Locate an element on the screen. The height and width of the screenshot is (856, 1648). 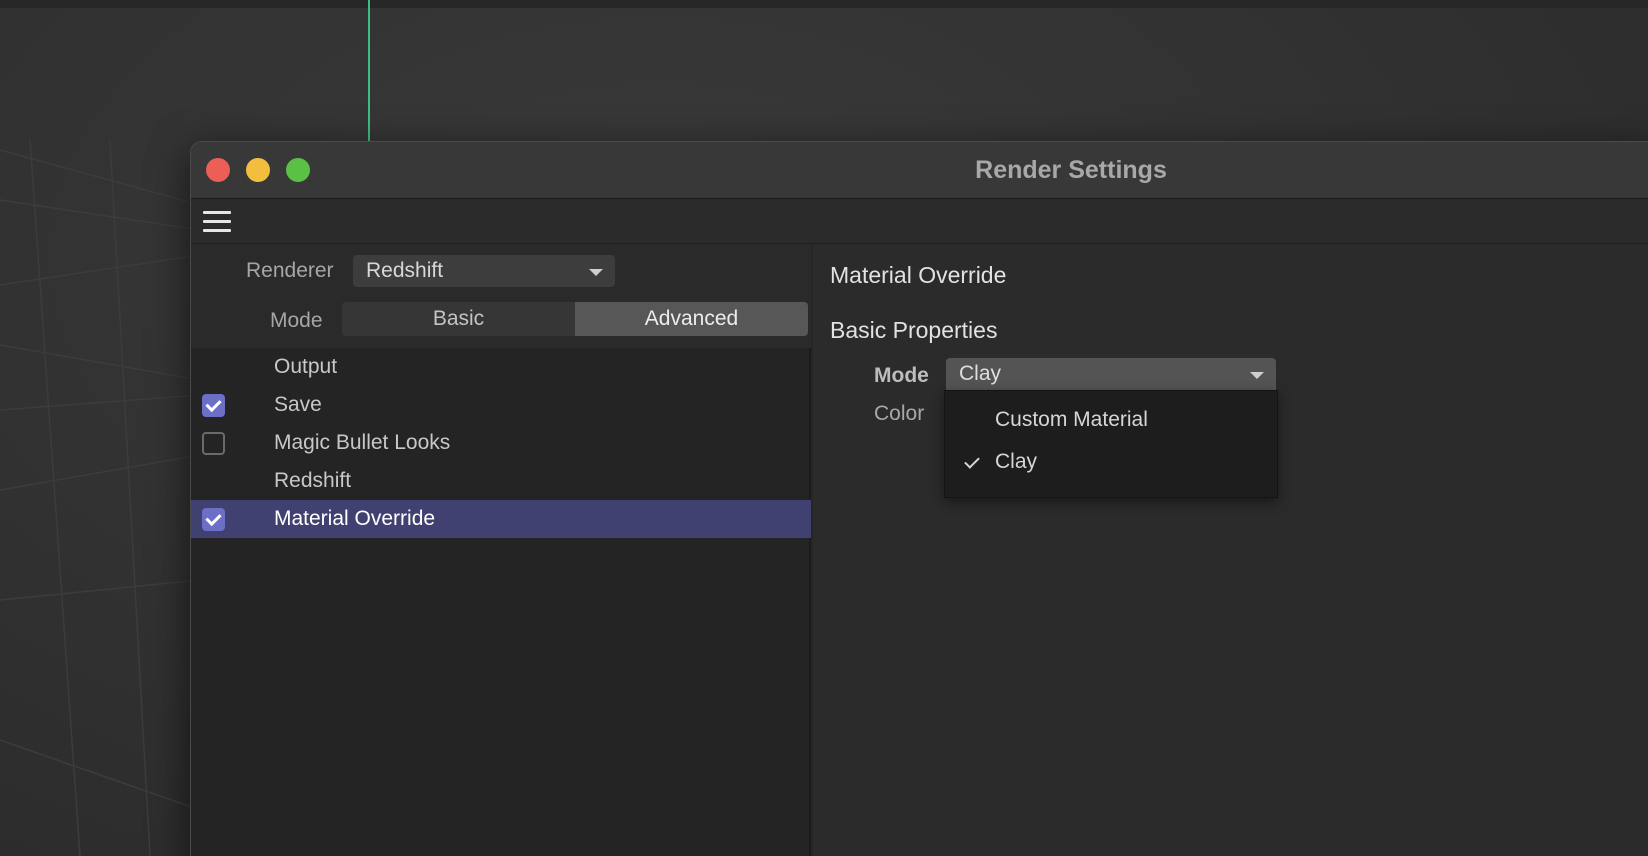
mode-segmented-control: Basic Advanced is located at coordinates (575, 319).